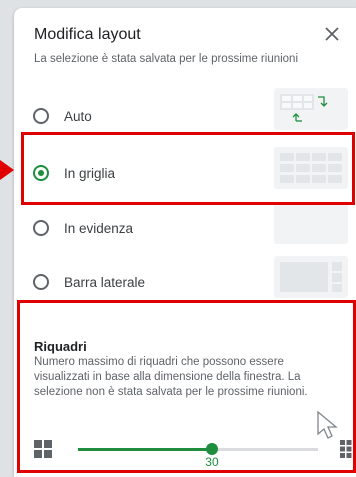  Describe the element at coordinates (7, 170) in the screenshot. I see `highlight-arrow` at that location.